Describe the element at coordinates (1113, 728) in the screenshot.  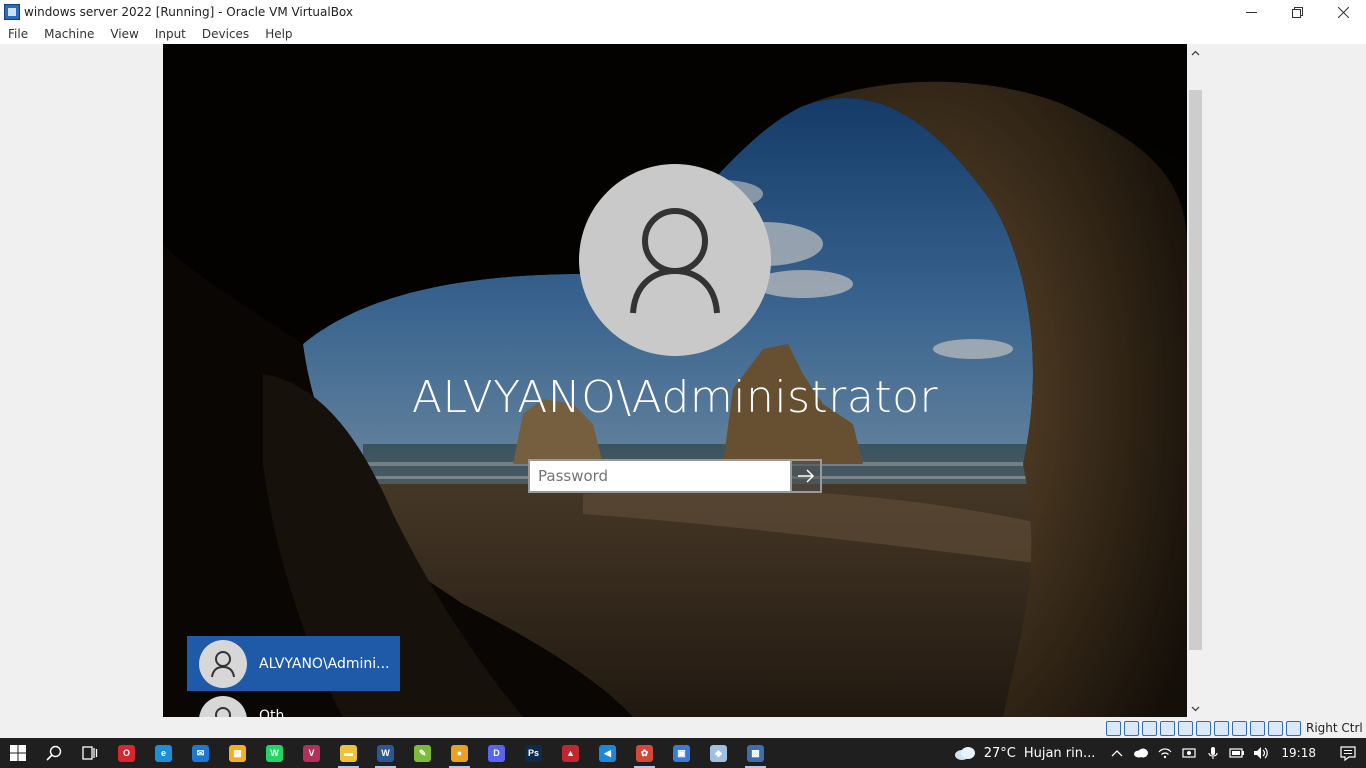
I see `harddisk-icon` at that location.